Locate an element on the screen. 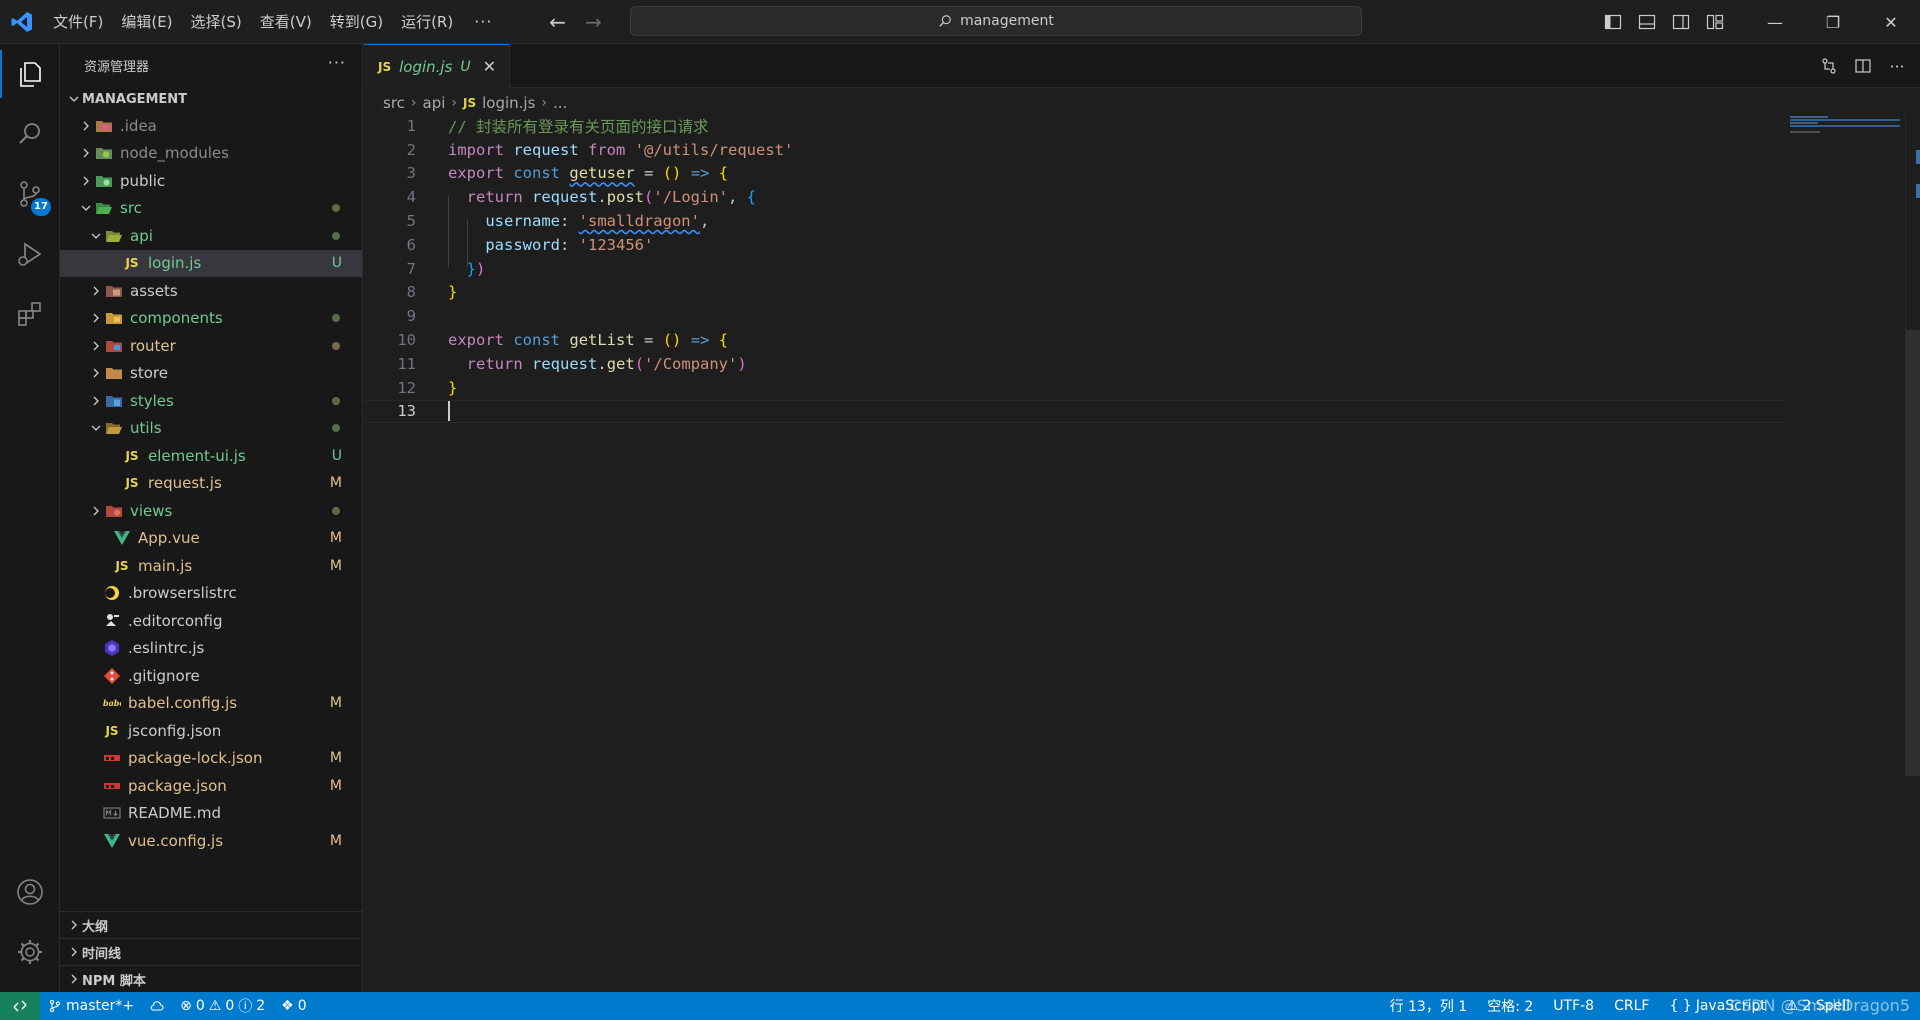 This screenshot has height=1020, width=1920. forward-arrow-icon: → is located at coordinates (593, 22).